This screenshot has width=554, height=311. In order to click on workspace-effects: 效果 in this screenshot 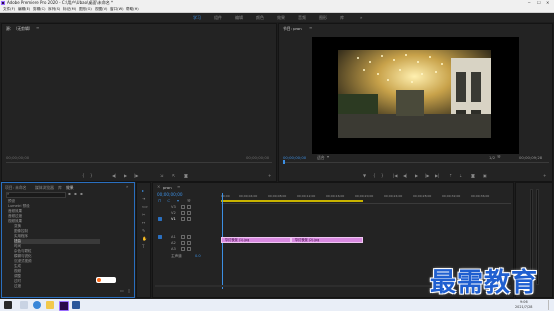, I will do `click(281, 18)`.